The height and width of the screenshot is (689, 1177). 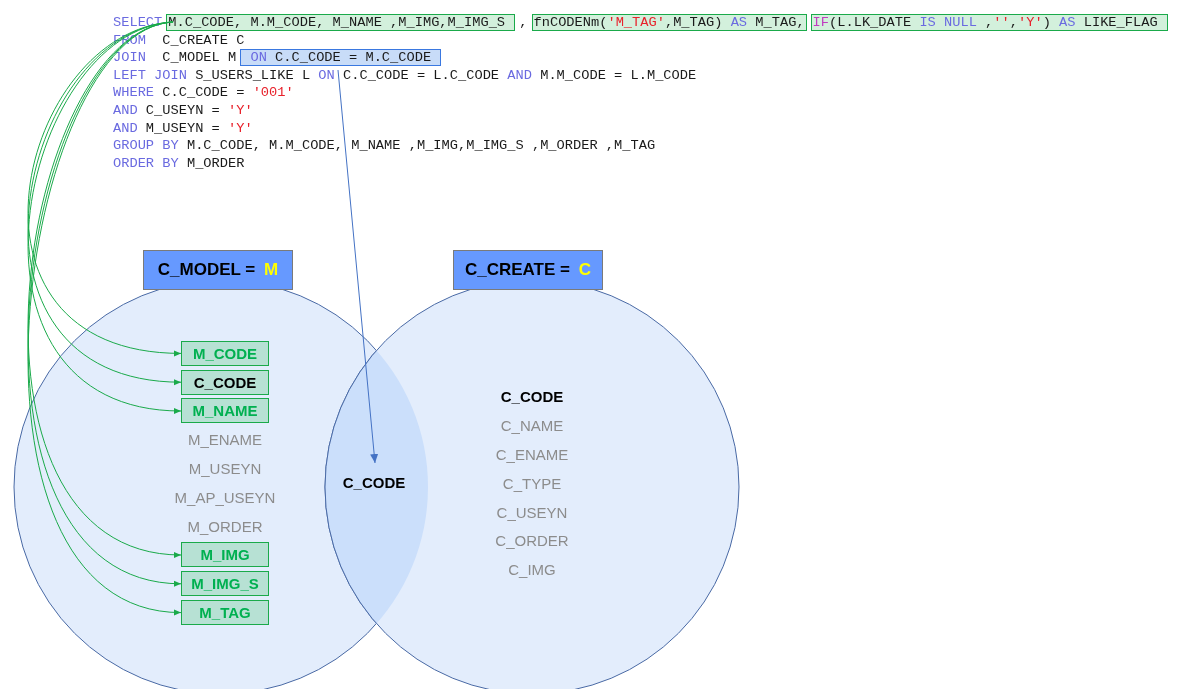 I want to click on selected-column-tag: C_CODE, so click(x=225, y=382).